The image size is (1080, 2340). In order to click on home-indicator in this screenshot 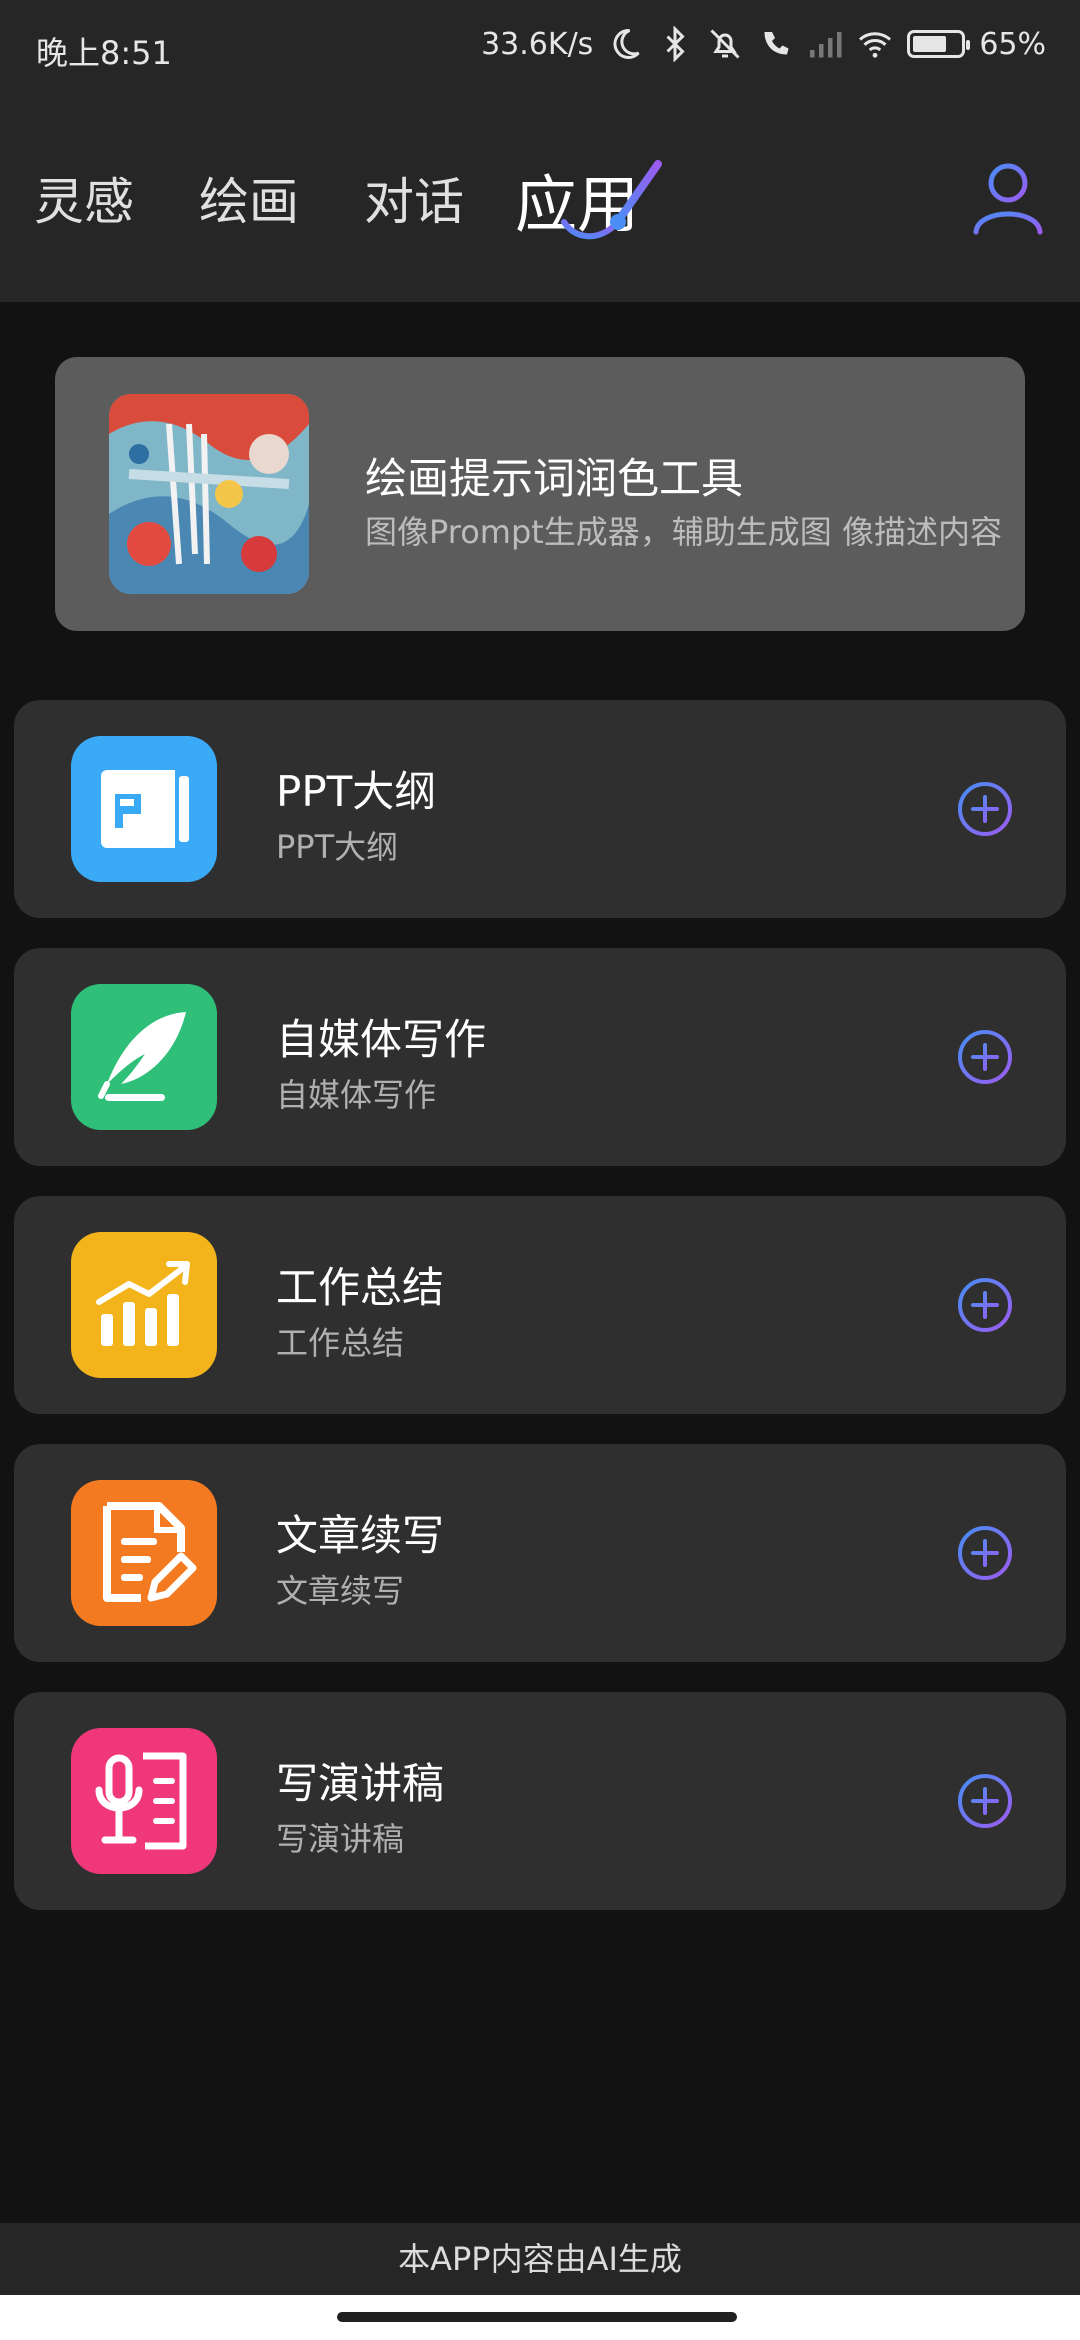, I will do `click(537, 2317)`.